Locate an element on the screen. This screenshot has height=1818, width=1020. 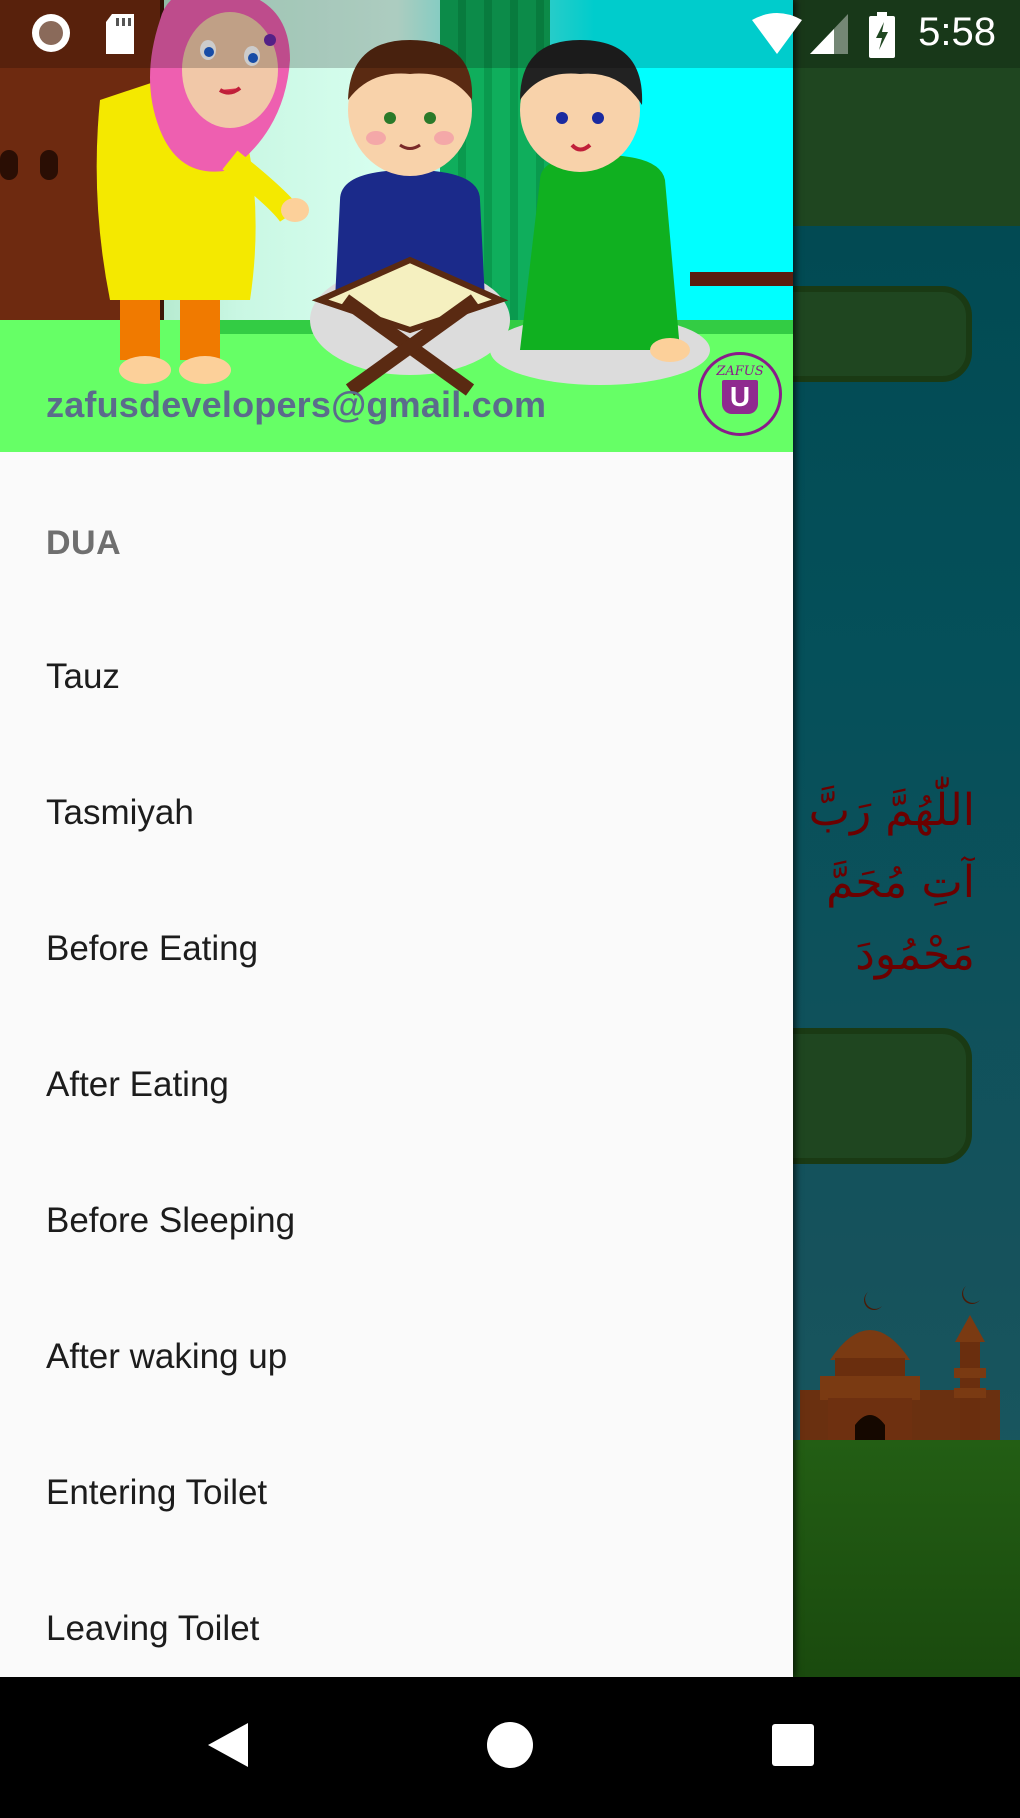
logo-letter: U is located at coordinates (740, 397).